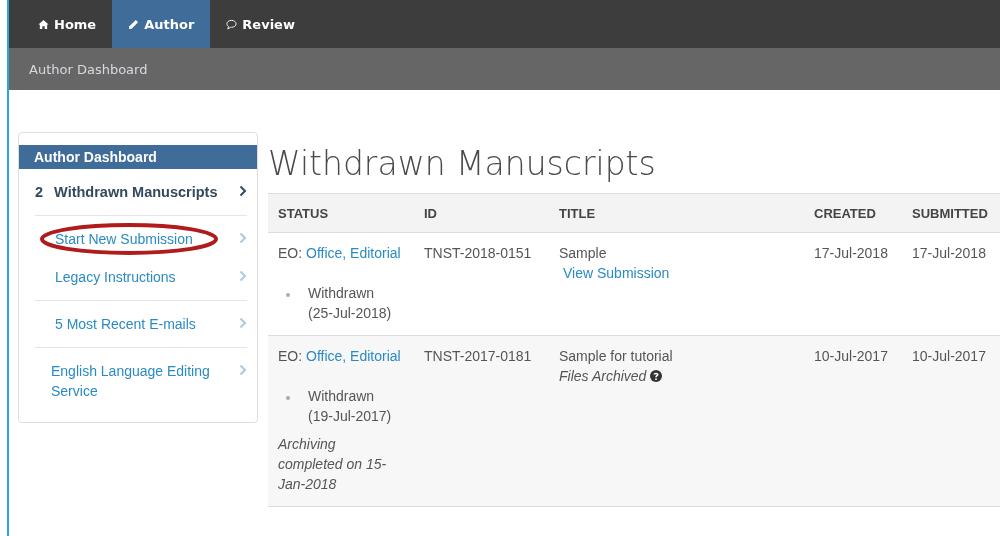  I want to click on home-icon, so click(43, 24).